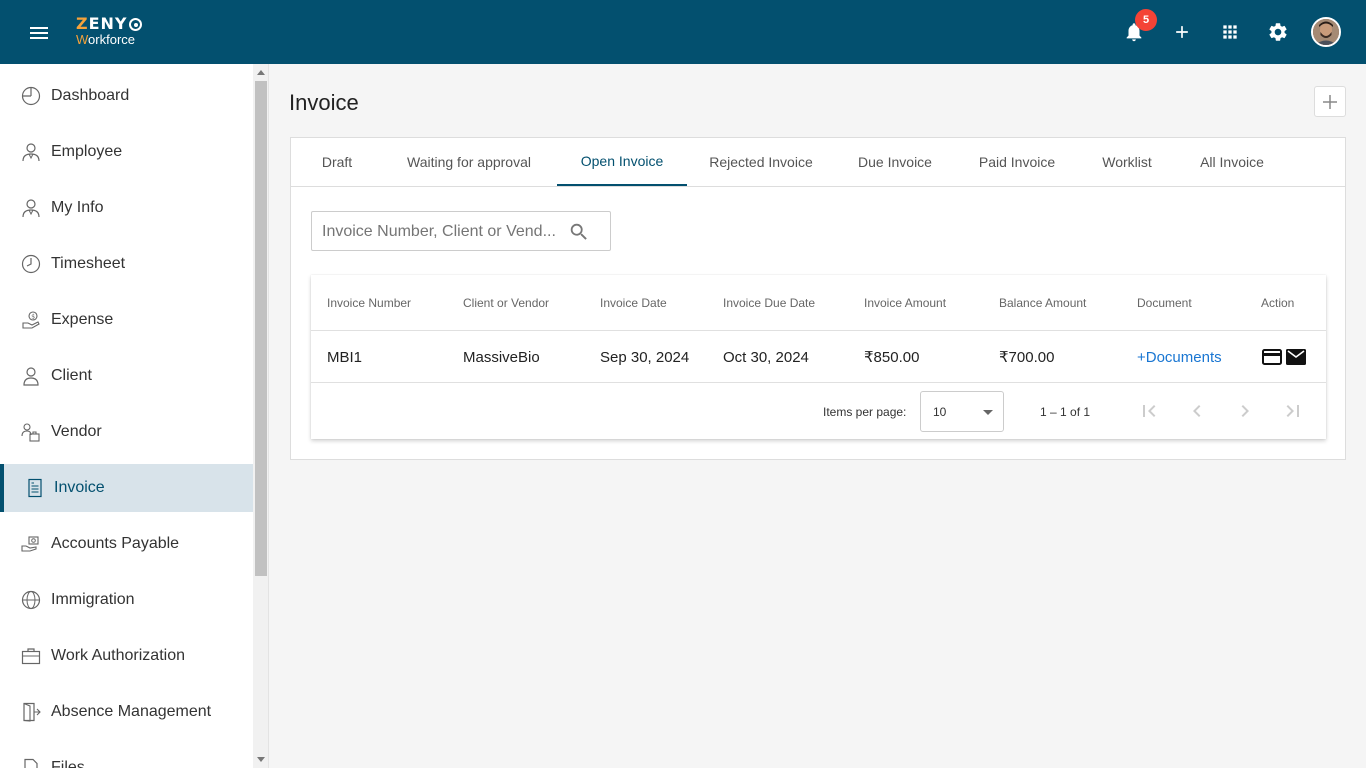 Image resolution: width=1366 pixels, height=768 pixels. What do you see at coordinates (261, 328) in the screenshot?
I see `sidebar-scroll-thumb` at bounding box center [261, 328].